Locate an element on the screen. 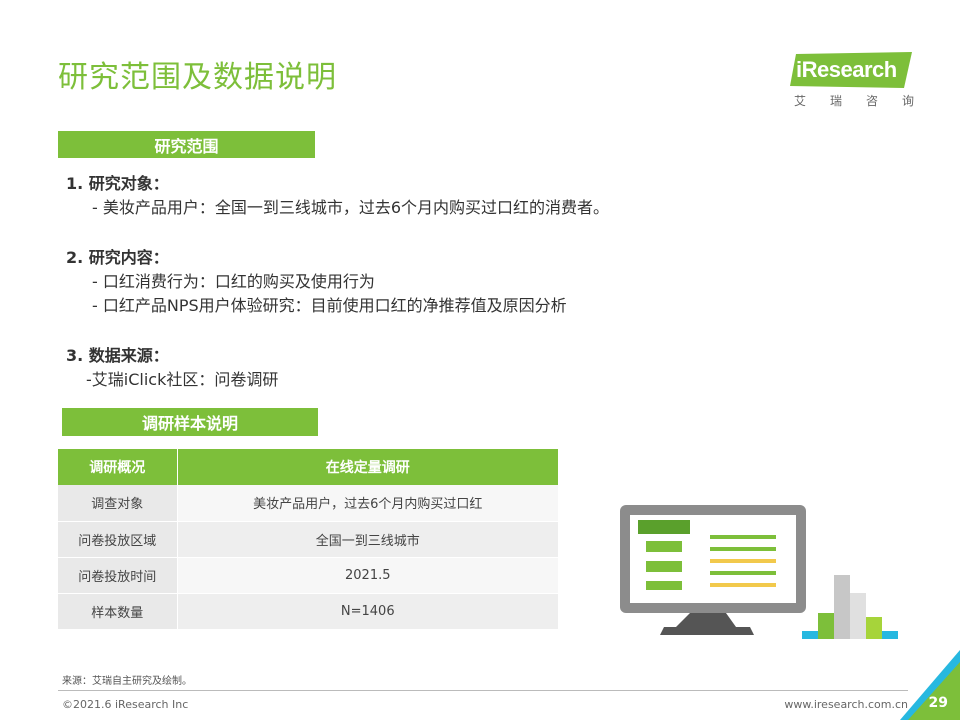  table-cell-value: 美妆产品用户，过去6个月内购买过口红 is located at coordinates (367, 503).